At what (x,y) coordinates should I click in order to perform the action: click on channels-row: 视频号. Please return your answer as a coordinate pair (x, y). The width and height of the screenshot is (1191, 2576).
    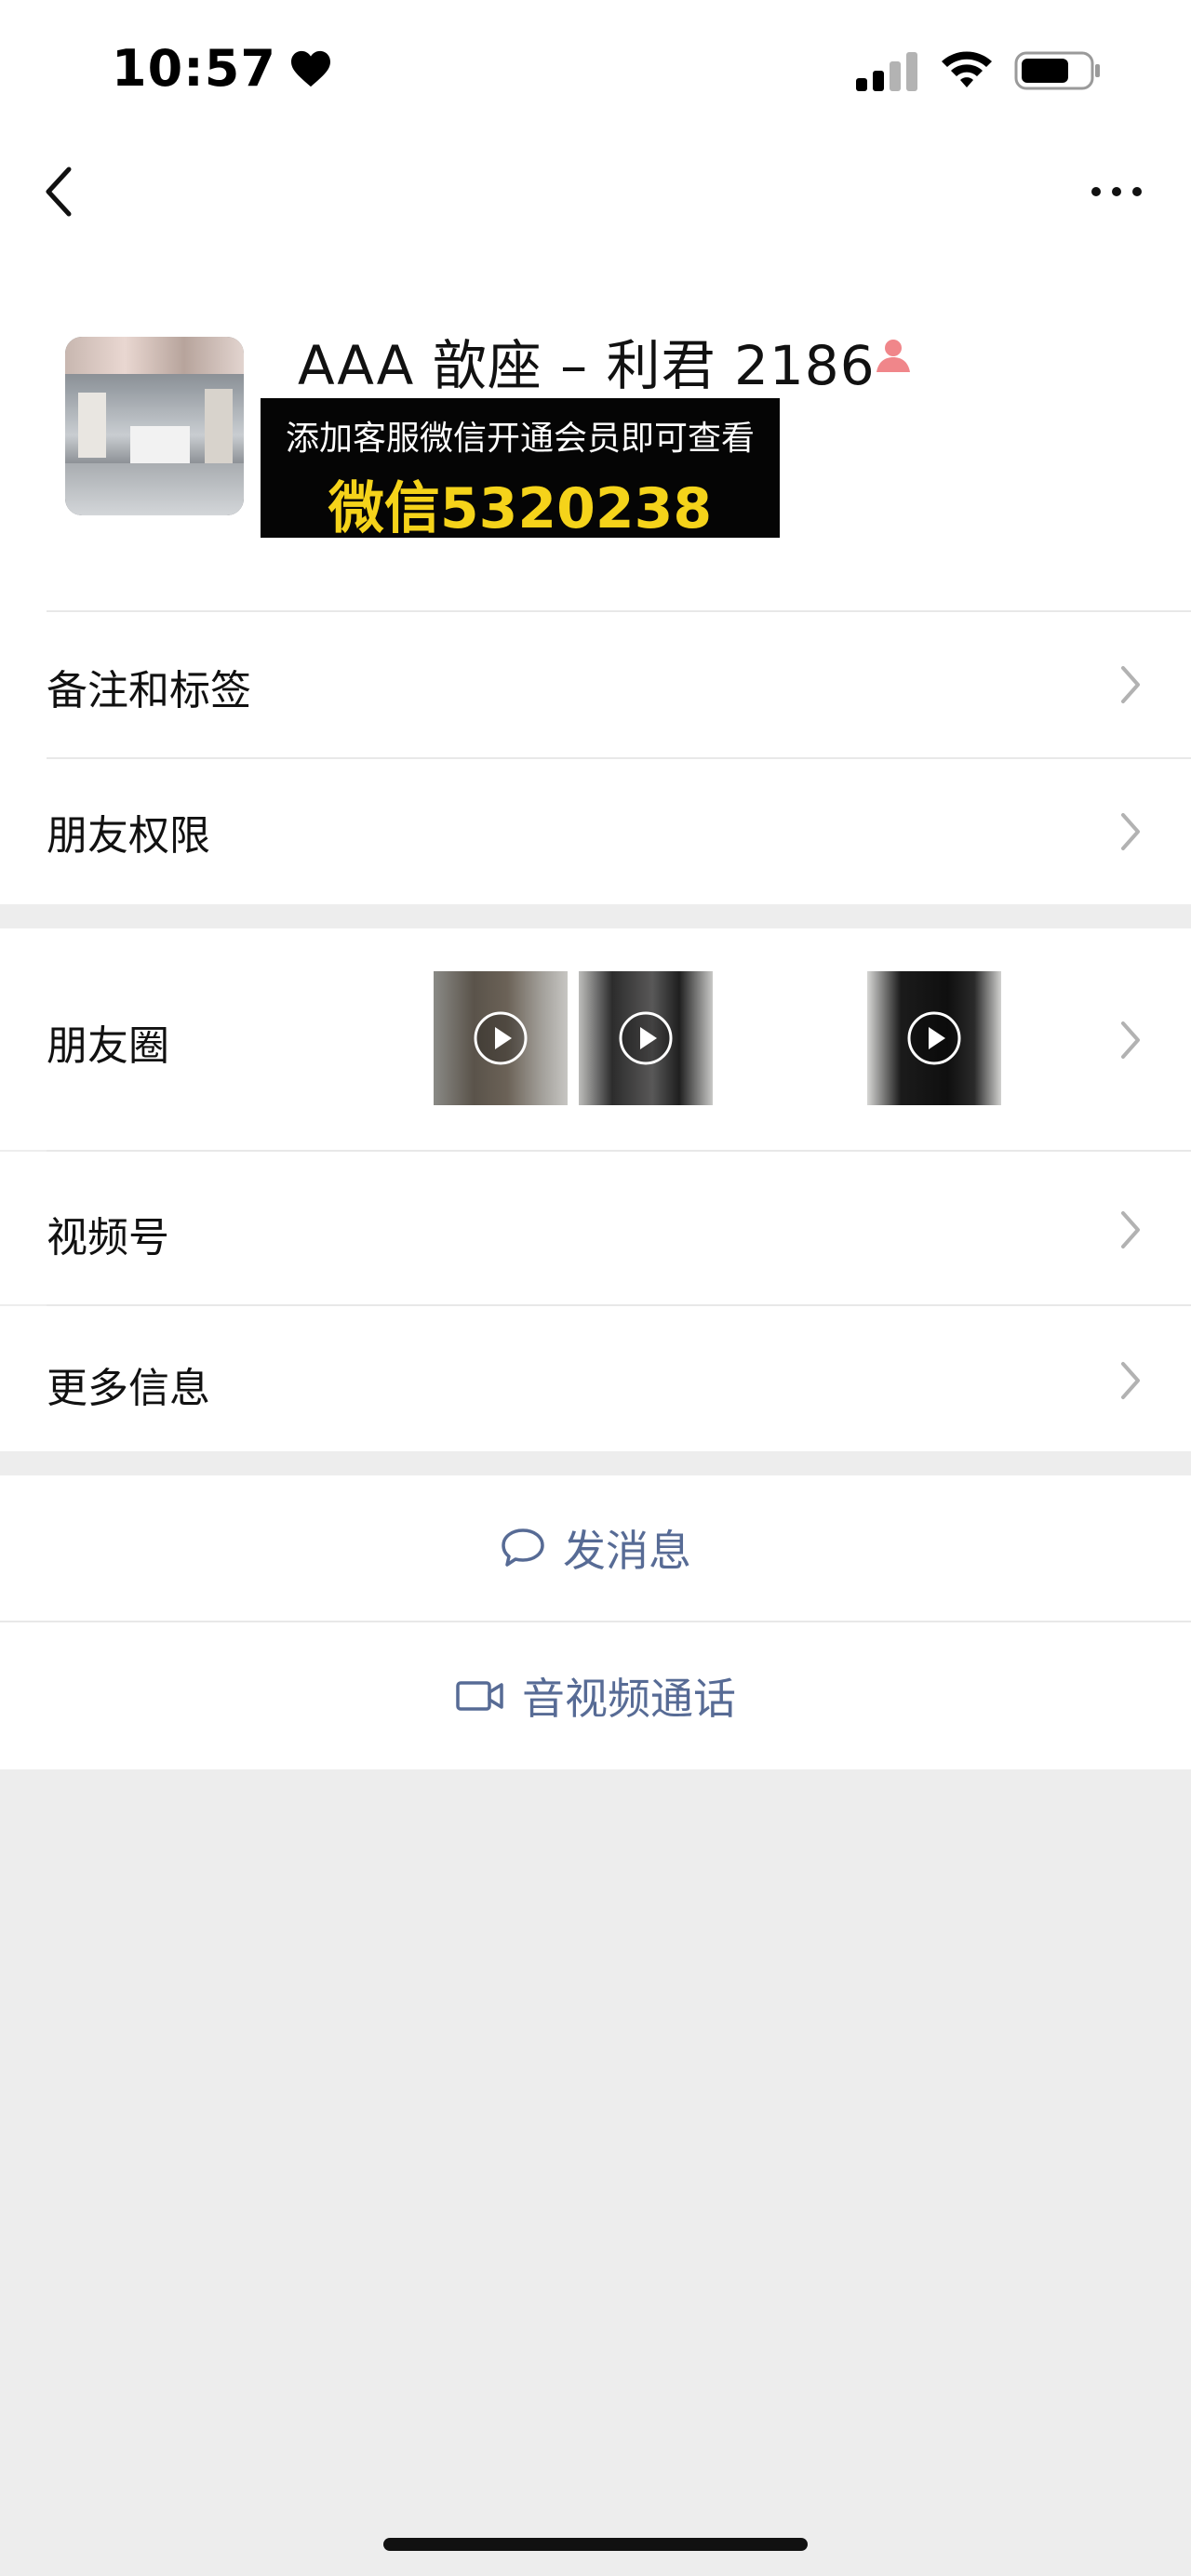
    Looking at the image, I should click on (595, 1228).